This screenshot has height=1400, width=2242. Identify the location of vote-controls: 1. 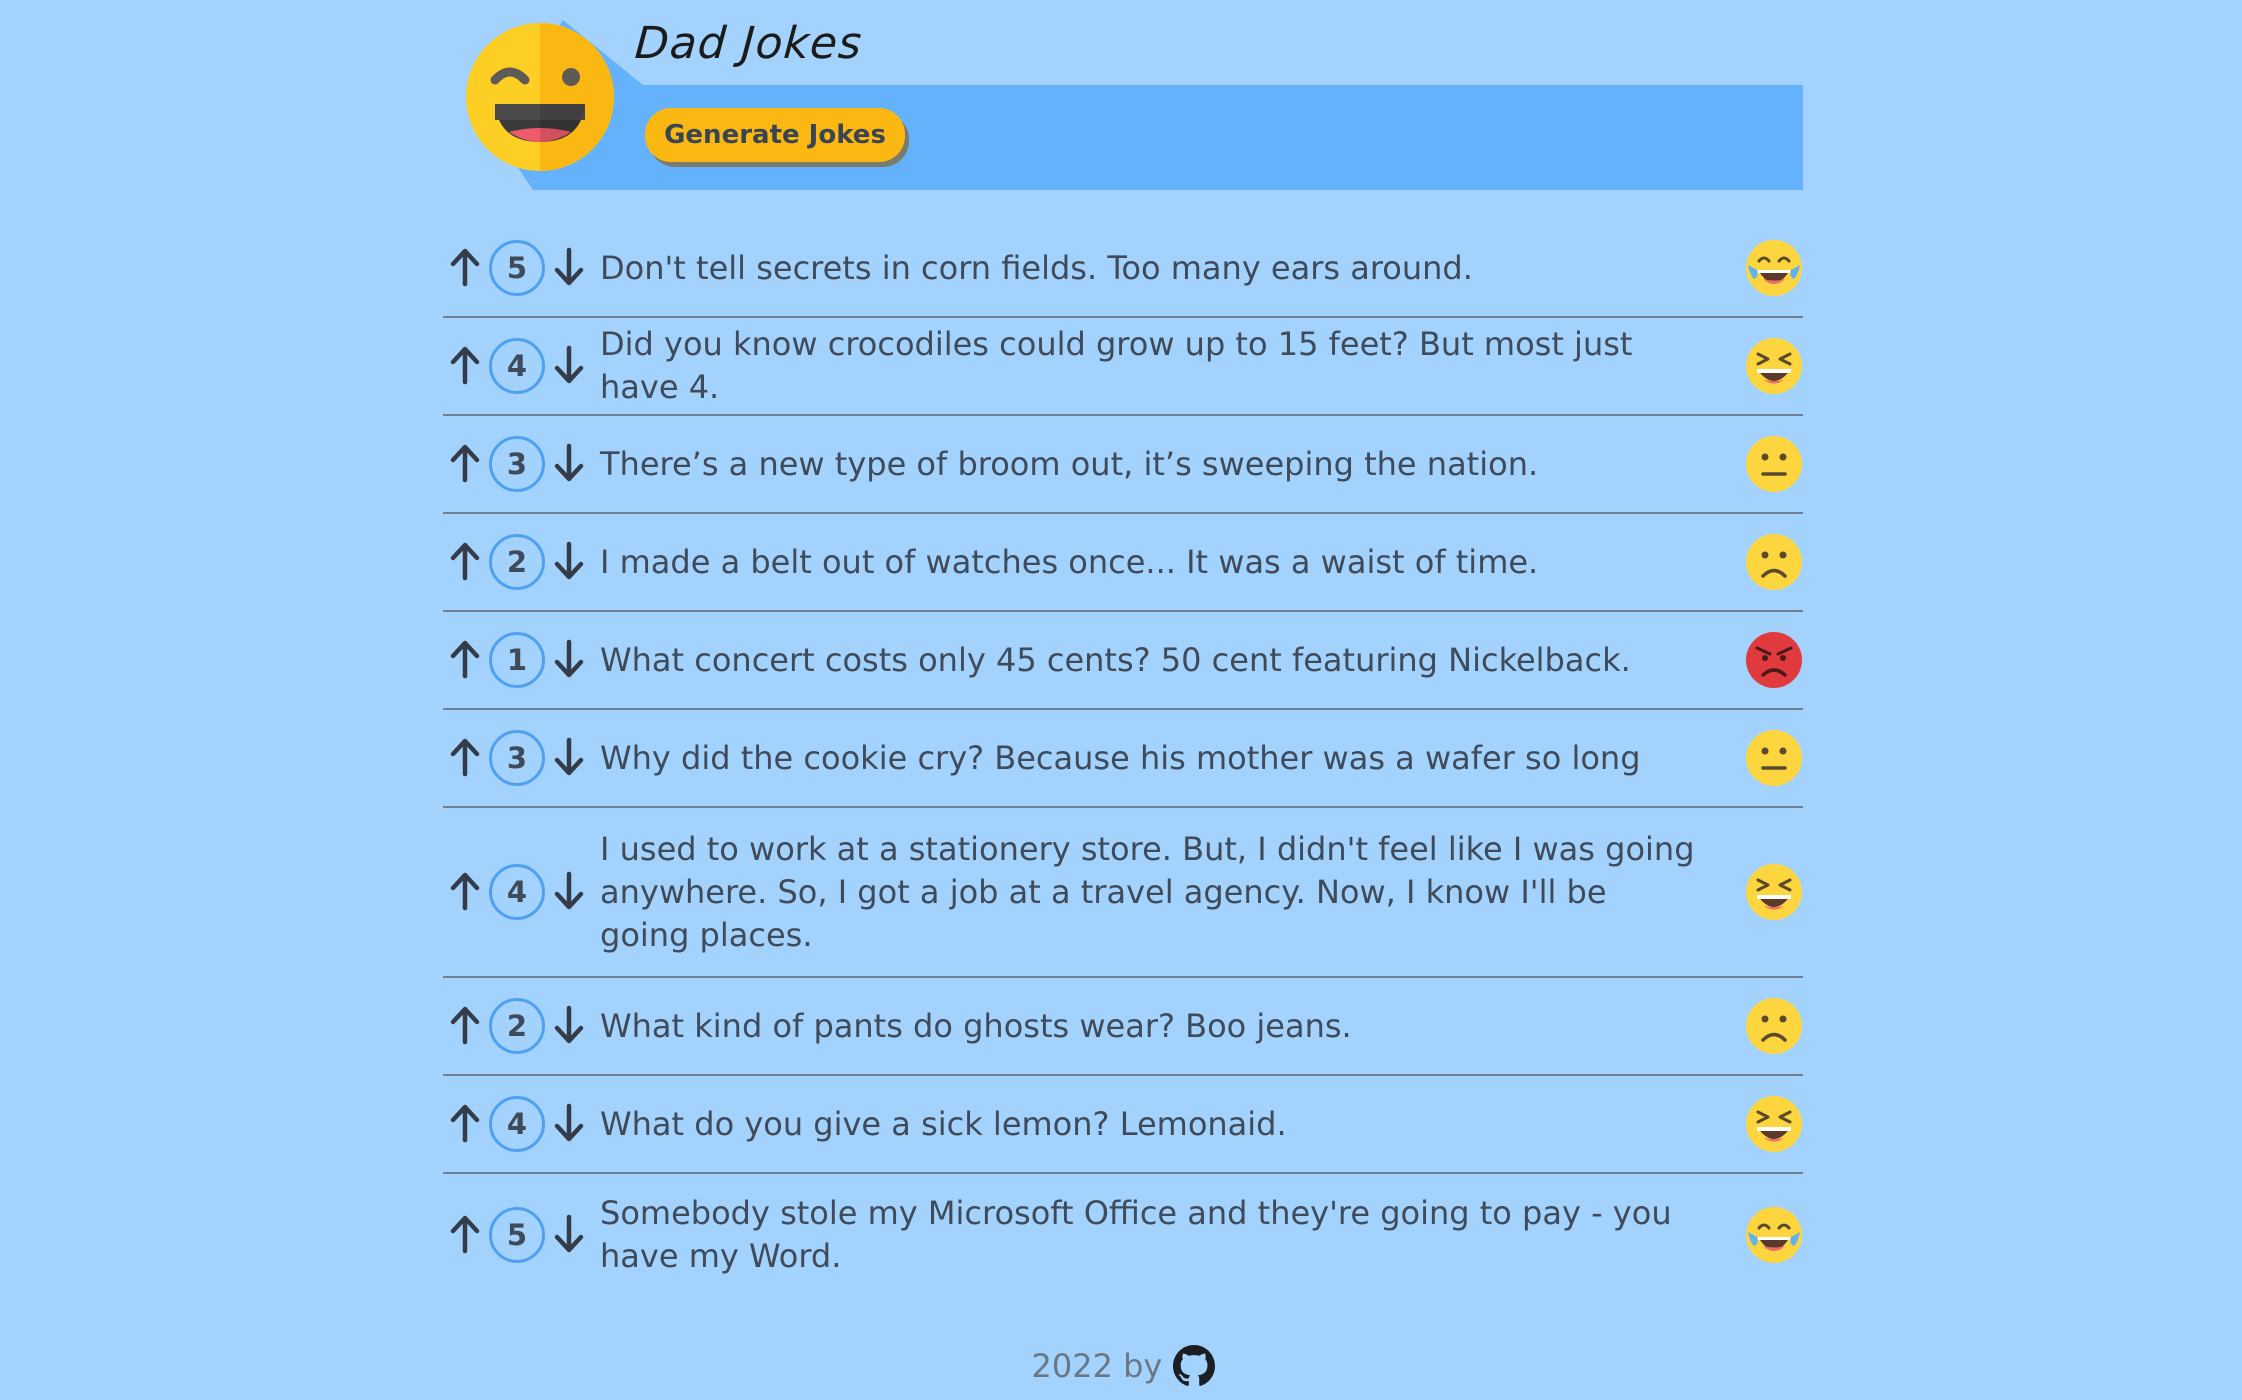
(521, 660).